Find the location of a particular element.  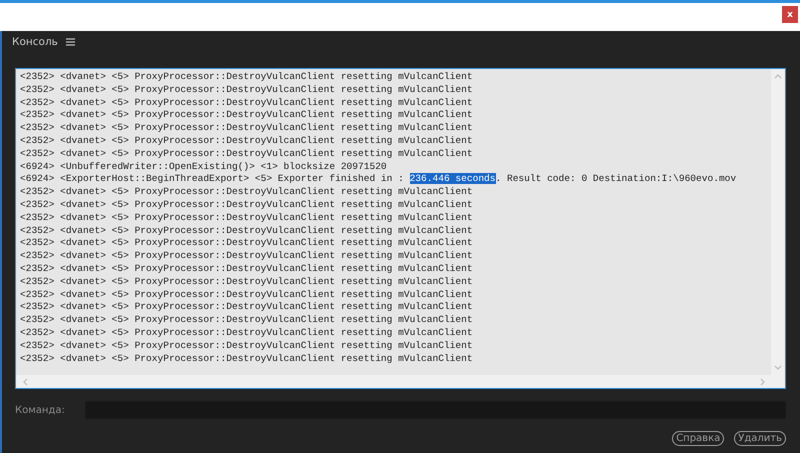

scroll-right-icon is located at coordinates (762, 382).